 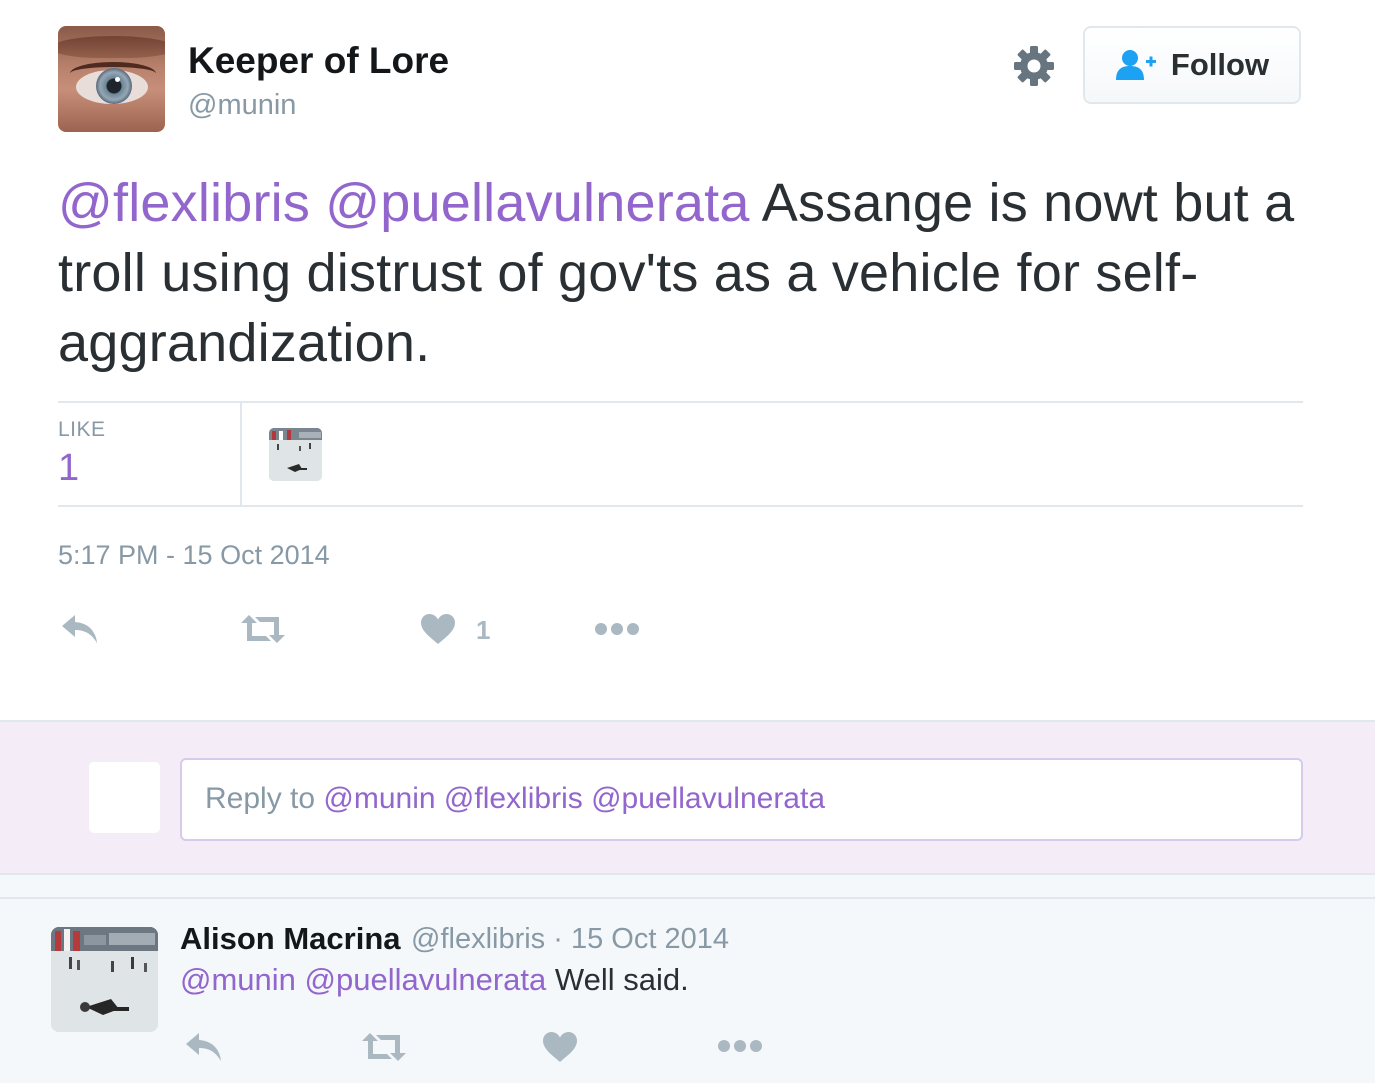 What do you see at coordinates (478, 939) in the screenshot?
I see `reply-author-handle: @flexlibris` at bounding box center [478, 939].